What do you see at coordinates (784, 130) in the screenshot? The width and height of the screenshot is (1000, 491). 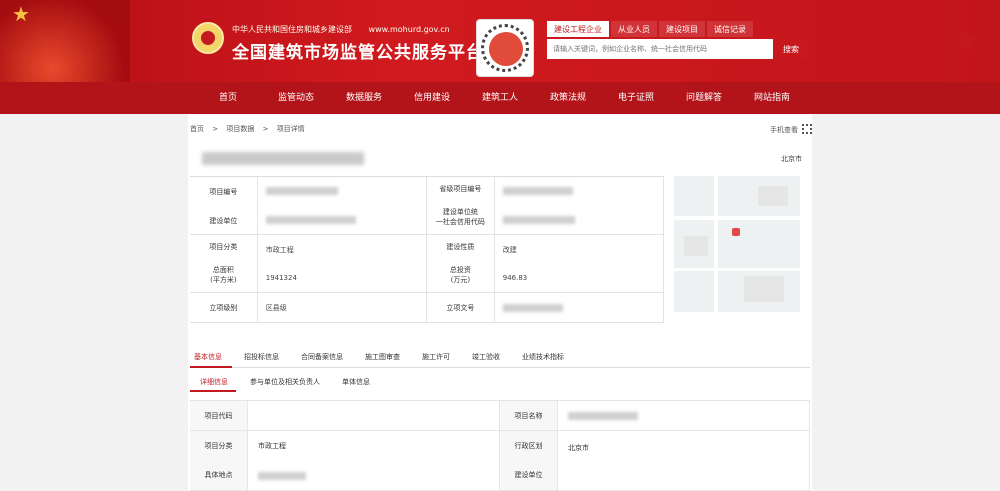 I see `mobile-view-label: 手机查看` at bounding box center [784, 130].